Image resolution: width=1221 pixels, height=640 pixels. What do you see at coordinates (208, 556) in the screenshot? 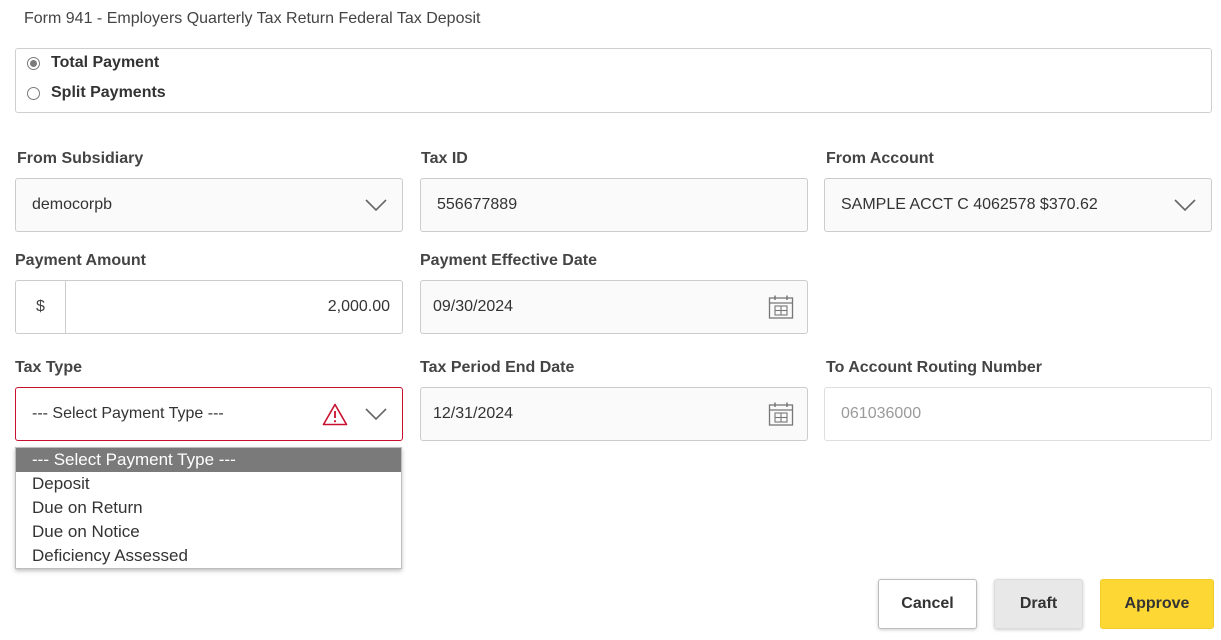
I see `dropdown-option: Deficiency Assessed` at bounding box center [208, 556].